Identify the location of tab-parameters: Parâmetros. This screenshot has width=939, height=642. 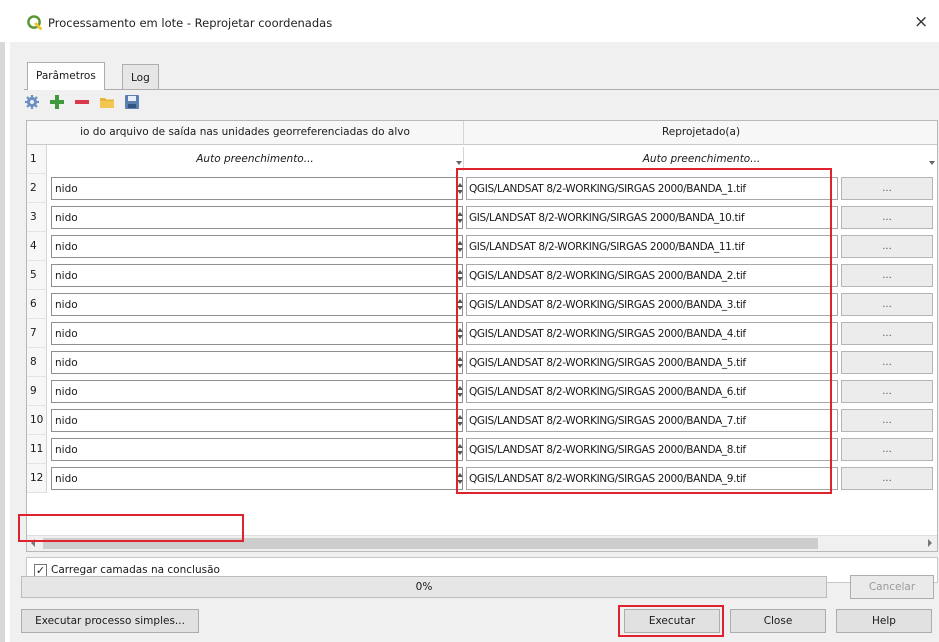
(66, 76).